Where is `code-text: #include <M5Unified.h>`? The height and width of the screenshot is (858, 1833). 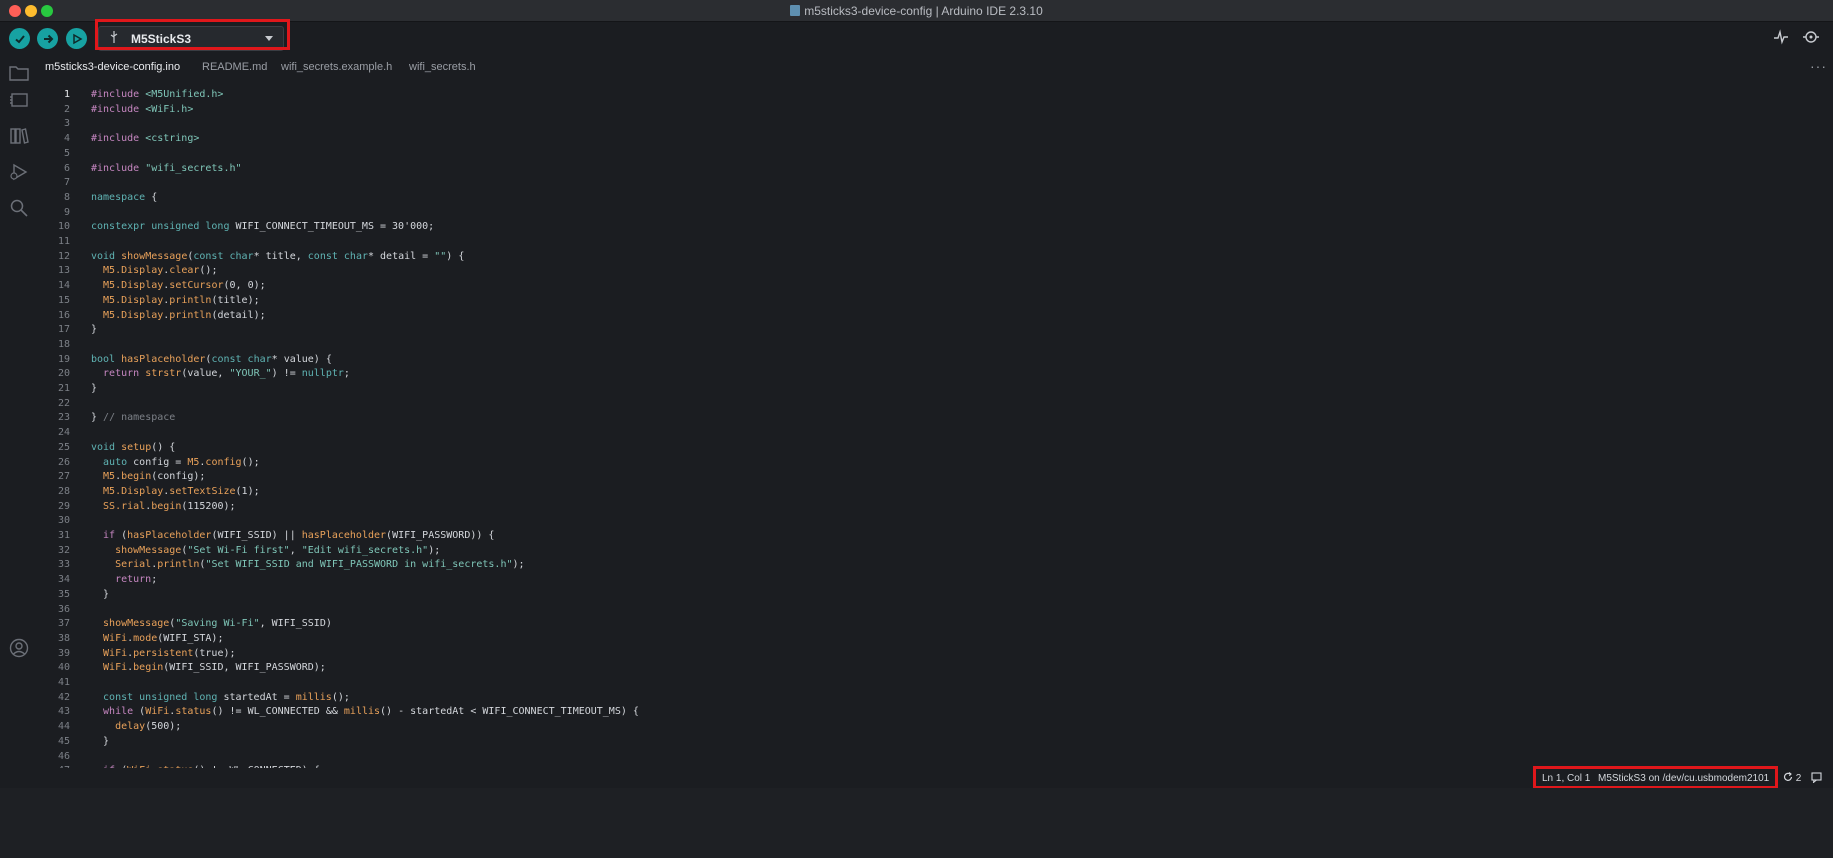 code-text: #include <M5Unified.h> is located at coordinates (157, 95).